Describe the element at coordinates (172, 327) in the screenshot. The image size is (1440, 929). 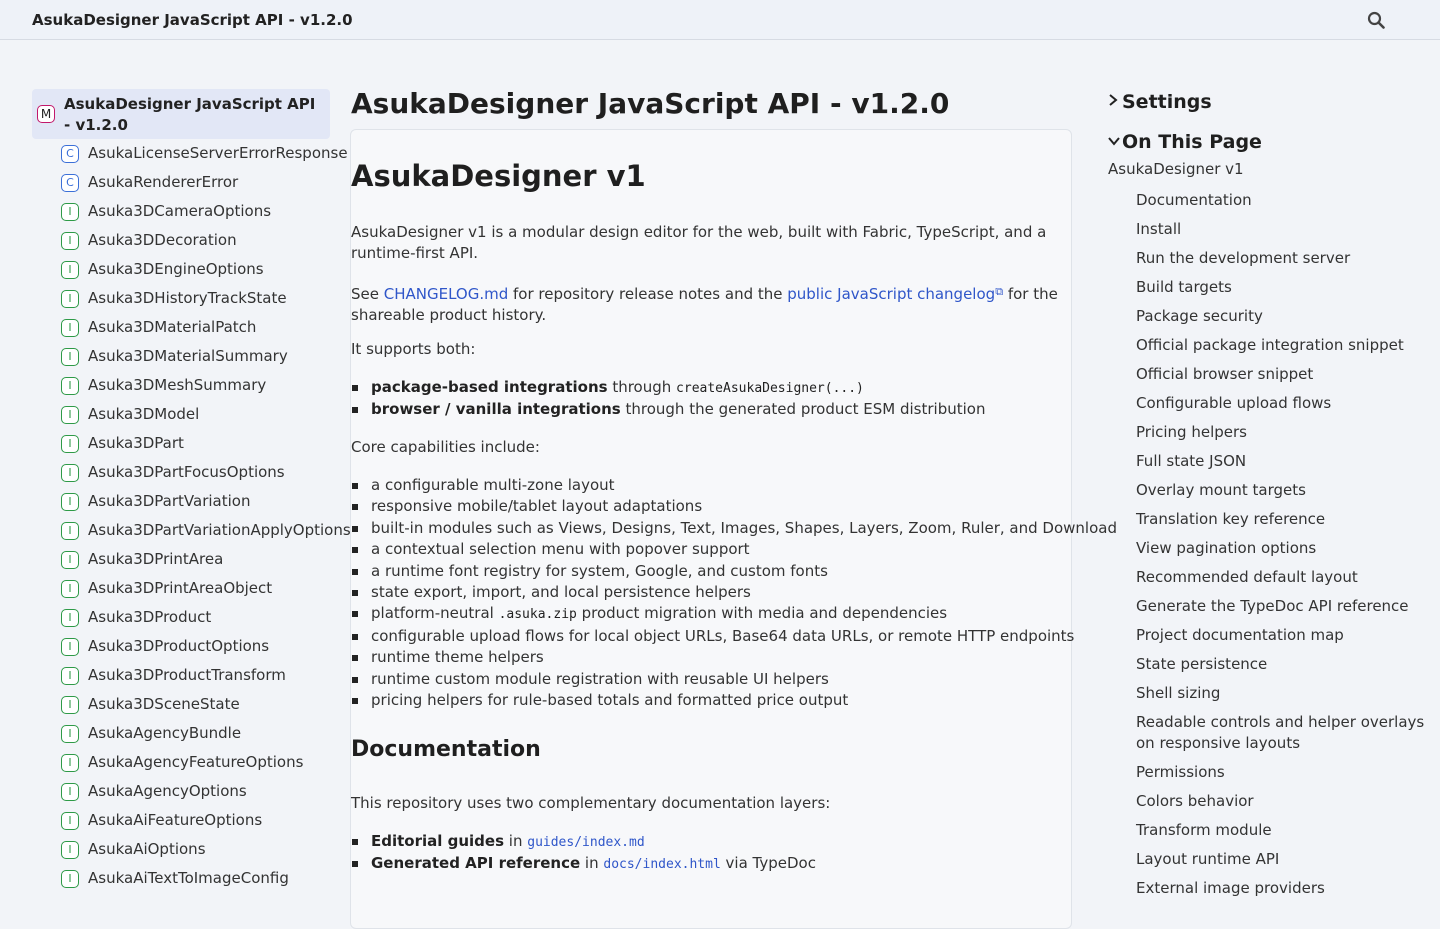
I see `sidebar-item-label: Asuka3DMaterialPatch` at that location.